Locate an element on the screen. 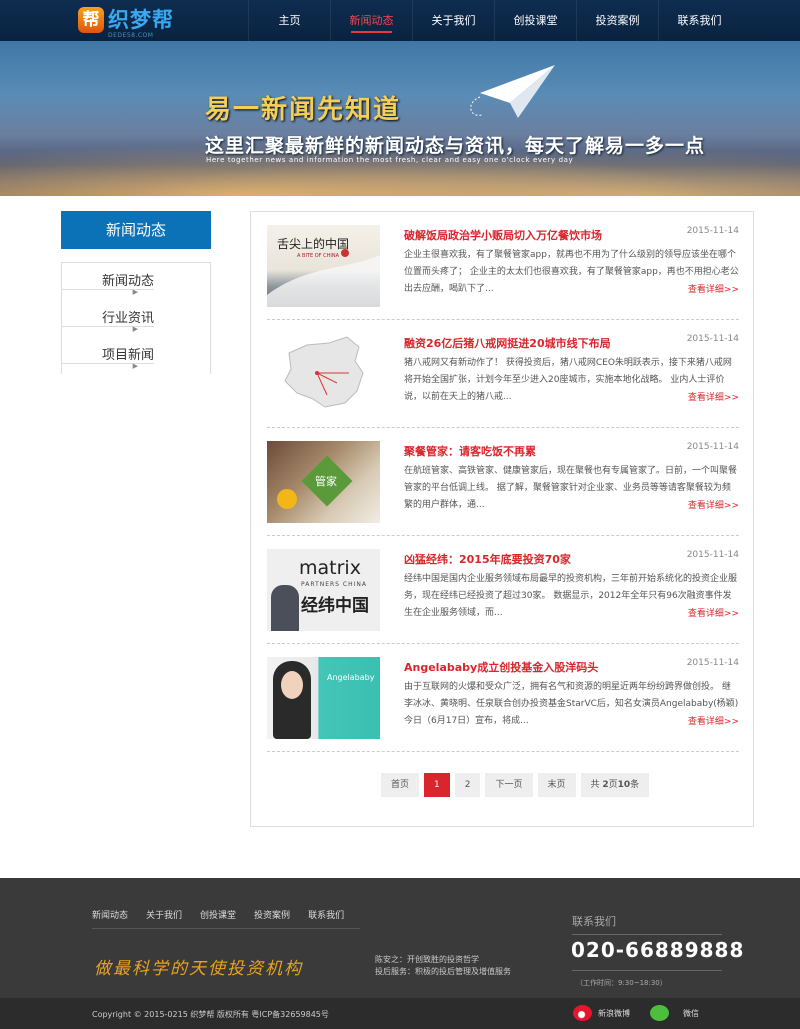  contact-hours: （工作时间：9:30~18:30） is located at coordinates (621, 983).